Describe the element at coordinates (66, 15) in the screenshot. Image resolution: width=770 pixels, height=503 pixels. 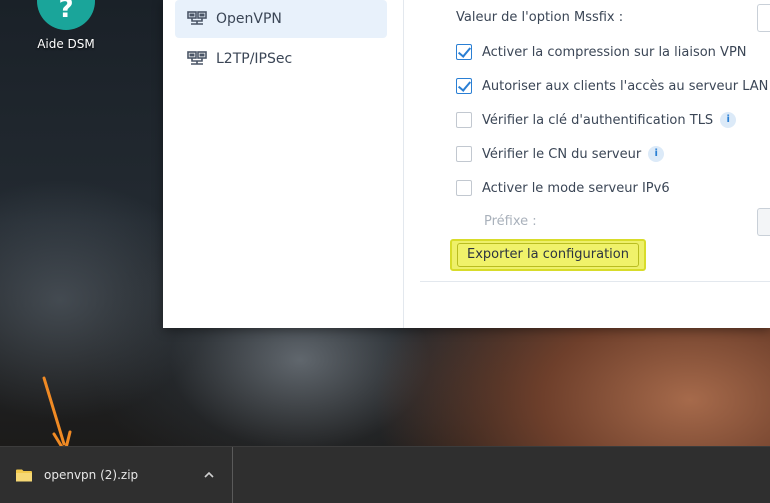
I see `help-icon: ?` at that location.